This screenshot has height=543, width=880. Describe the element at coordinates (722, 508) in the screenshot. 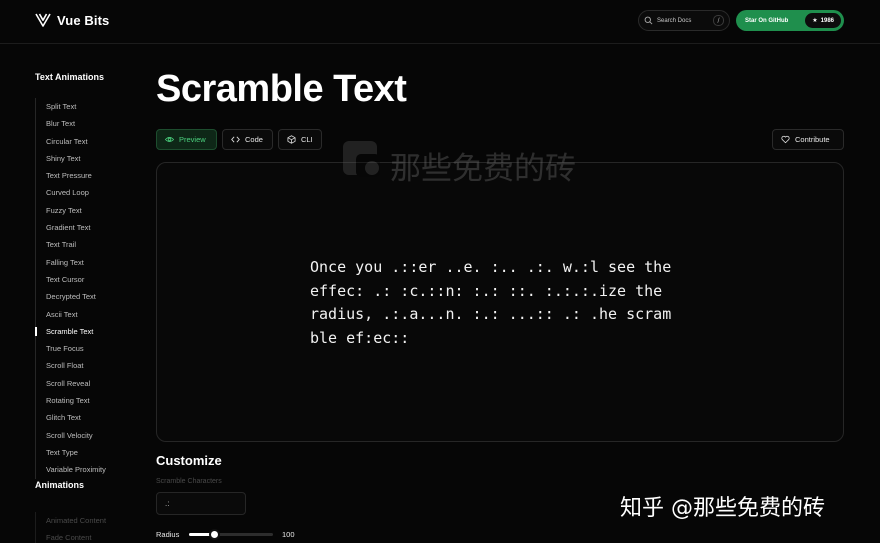

I see `watermark-bottom-text: 知乎 @那些免费的砖` at that location.